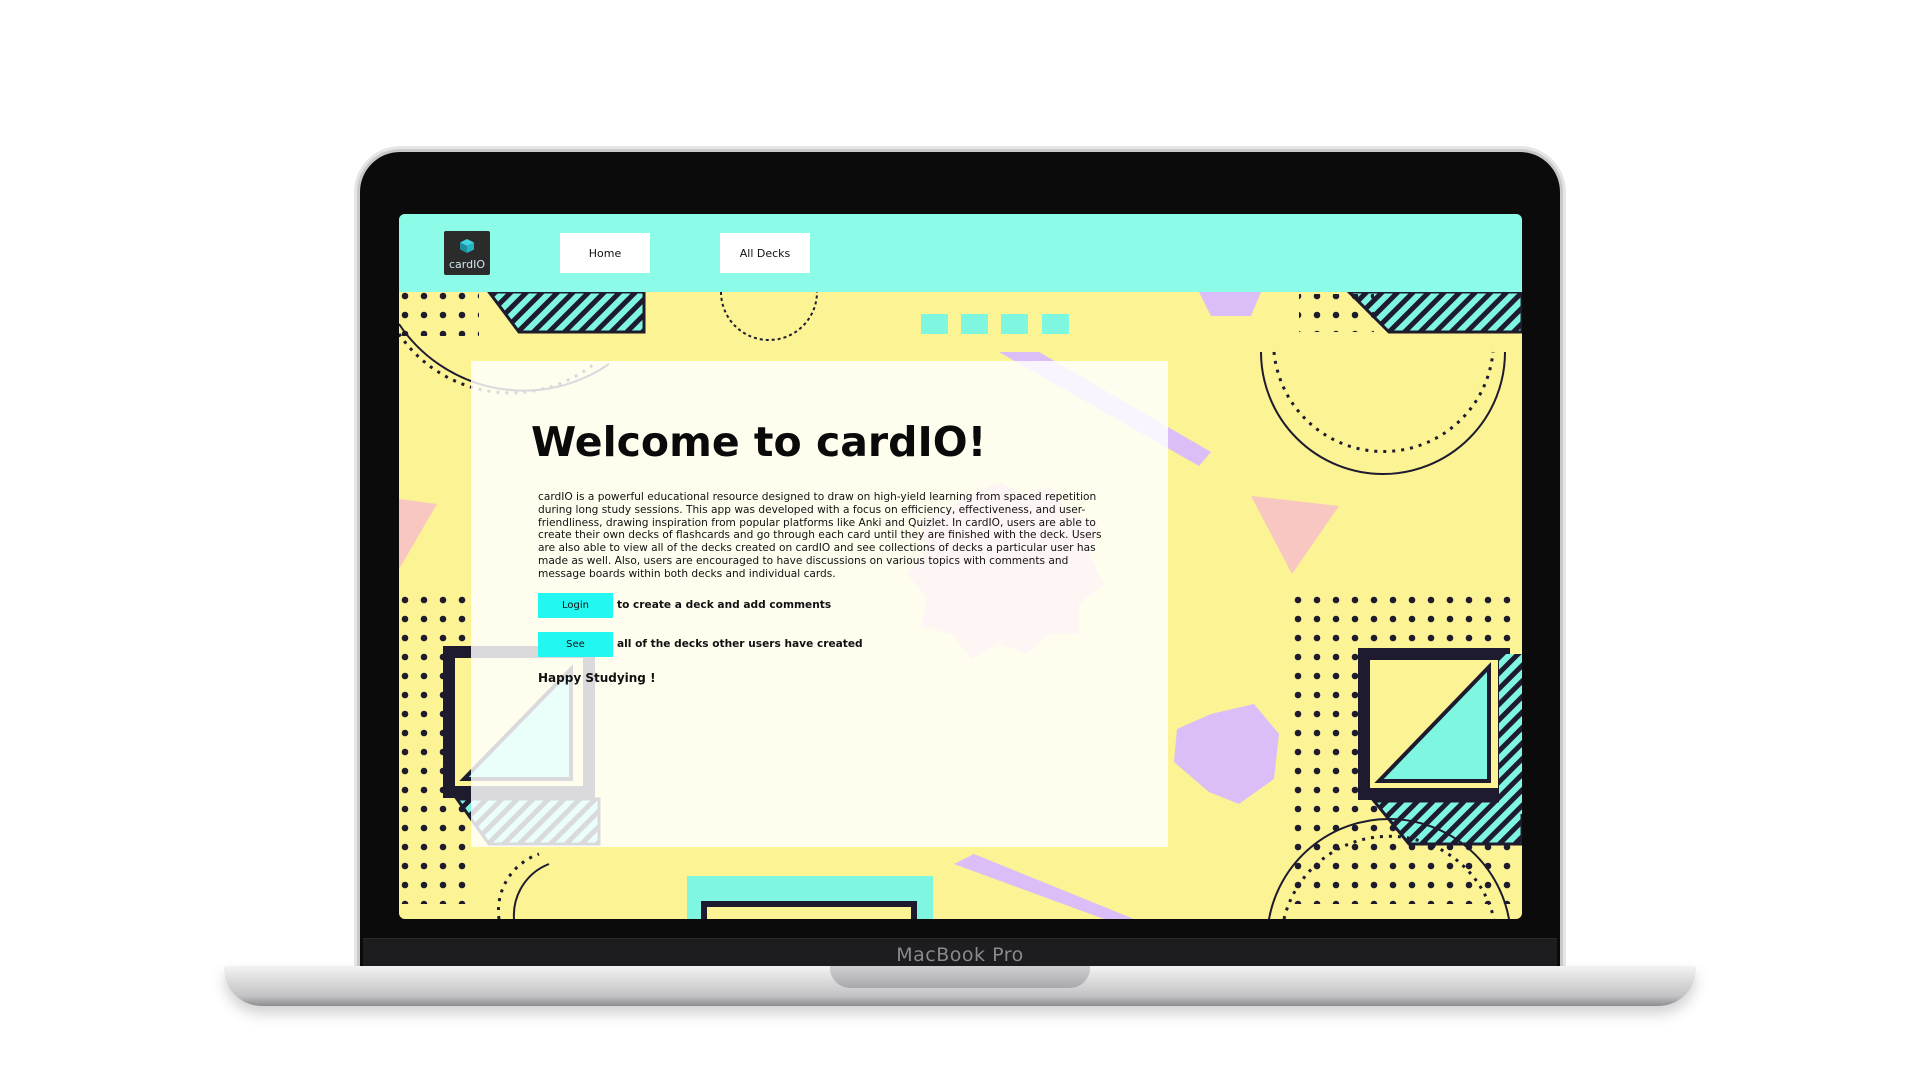 The width and height of the screenshot is (1920, 1080). I want to click on laptop-base-notch, so click(960, 977).